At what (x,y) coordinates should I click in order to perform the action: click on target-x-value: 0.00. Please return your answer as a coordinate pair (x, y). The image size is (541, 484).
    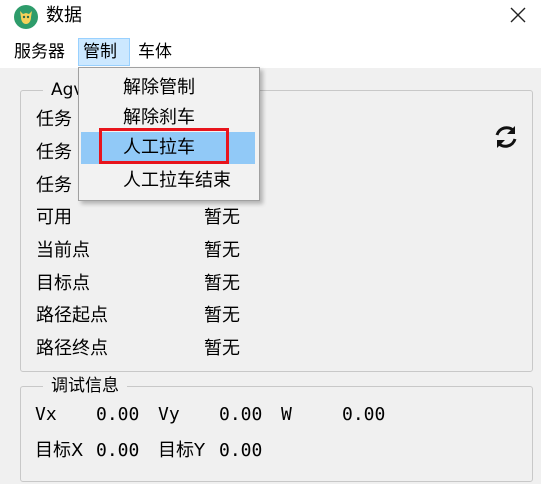
    Looking at the image, I should click on (118, 450).